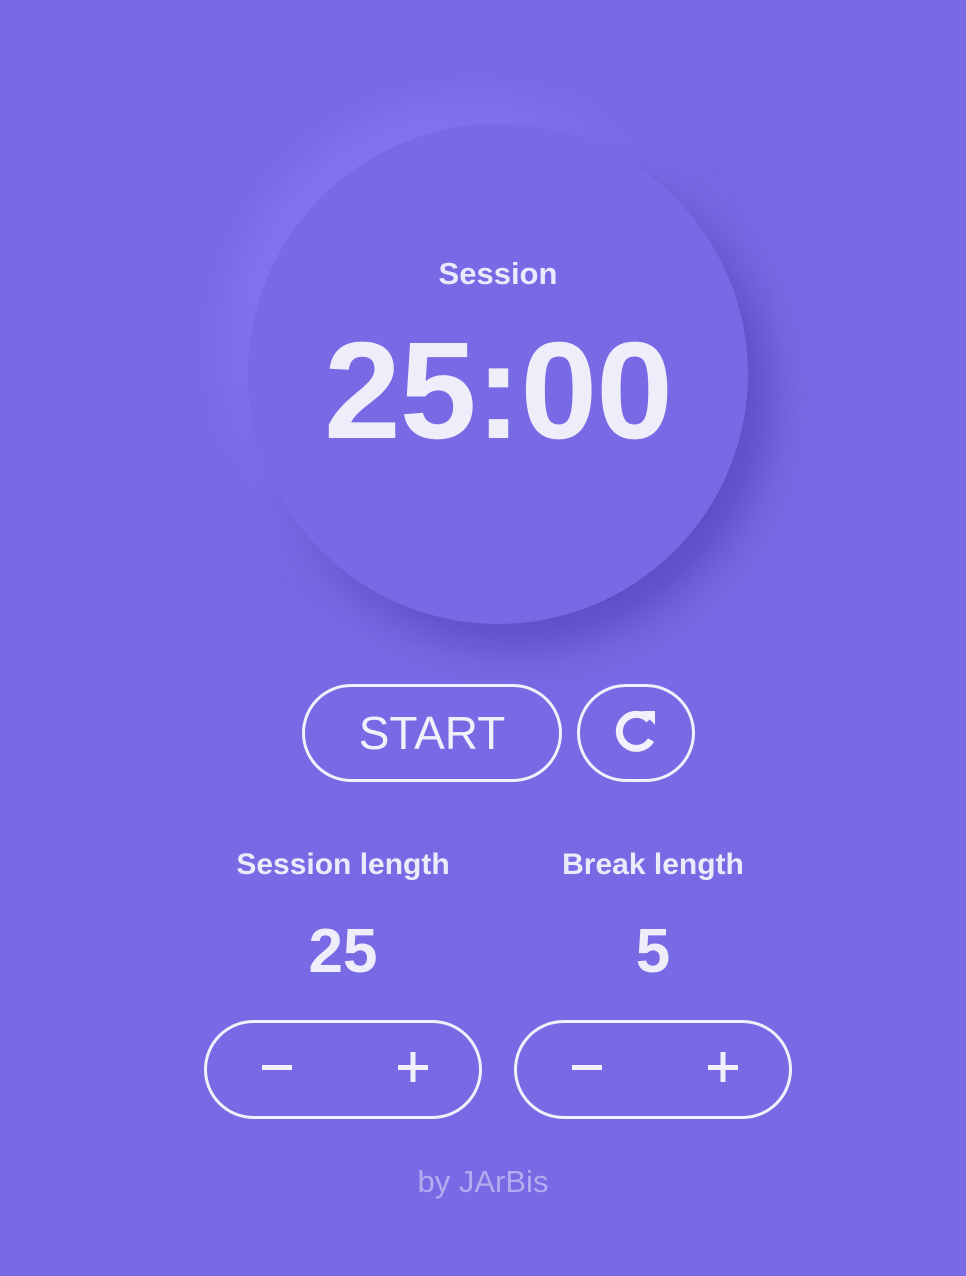  Describe the element at coordinates (653, 1069) in the screenshot. I see `break-length-stepper` at that location.